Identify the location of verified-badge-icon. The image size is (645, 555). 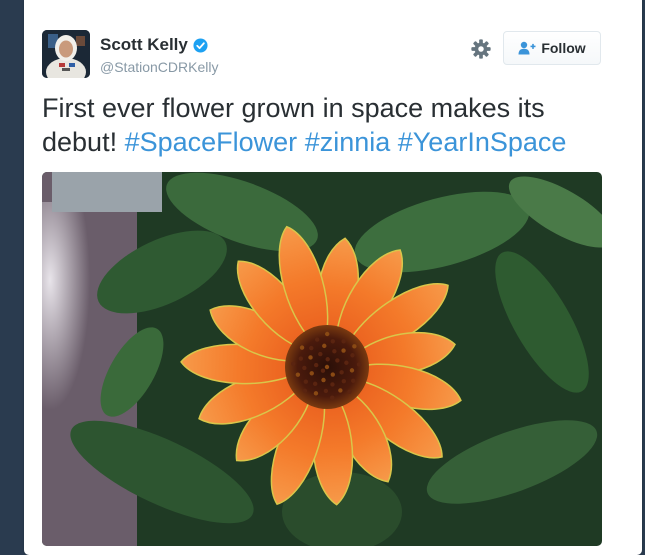
(200, 45).